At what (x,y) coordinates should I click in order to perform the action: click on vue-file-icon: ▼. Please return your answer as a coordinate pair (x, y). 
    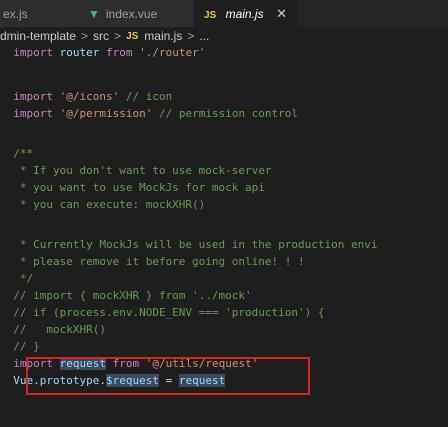
    Looking at the image, I should click on (94, 13).